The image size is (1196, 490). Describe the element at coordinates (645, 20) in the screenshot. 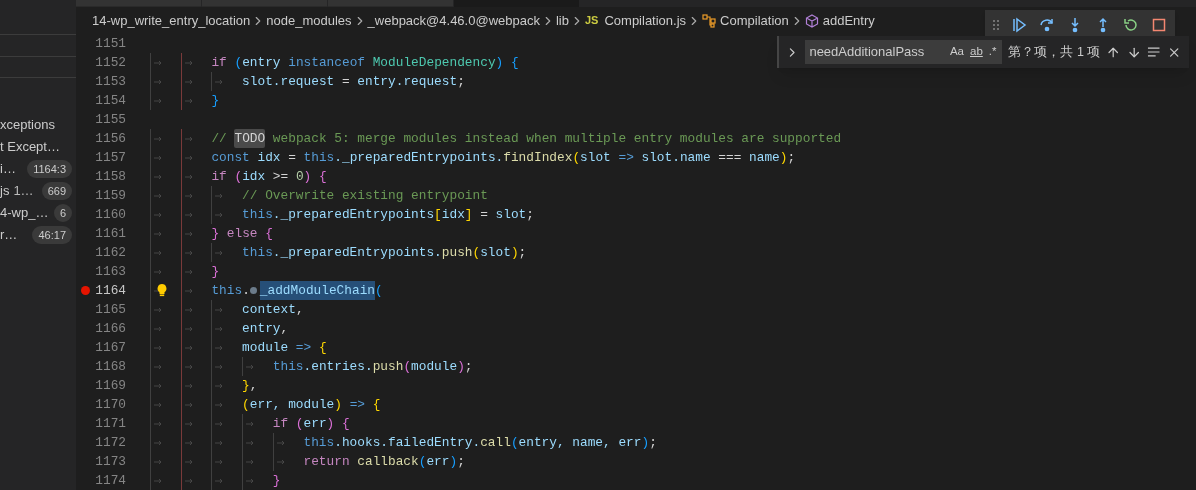

I see `breadcrumb-item: Compilation.js` at that location.